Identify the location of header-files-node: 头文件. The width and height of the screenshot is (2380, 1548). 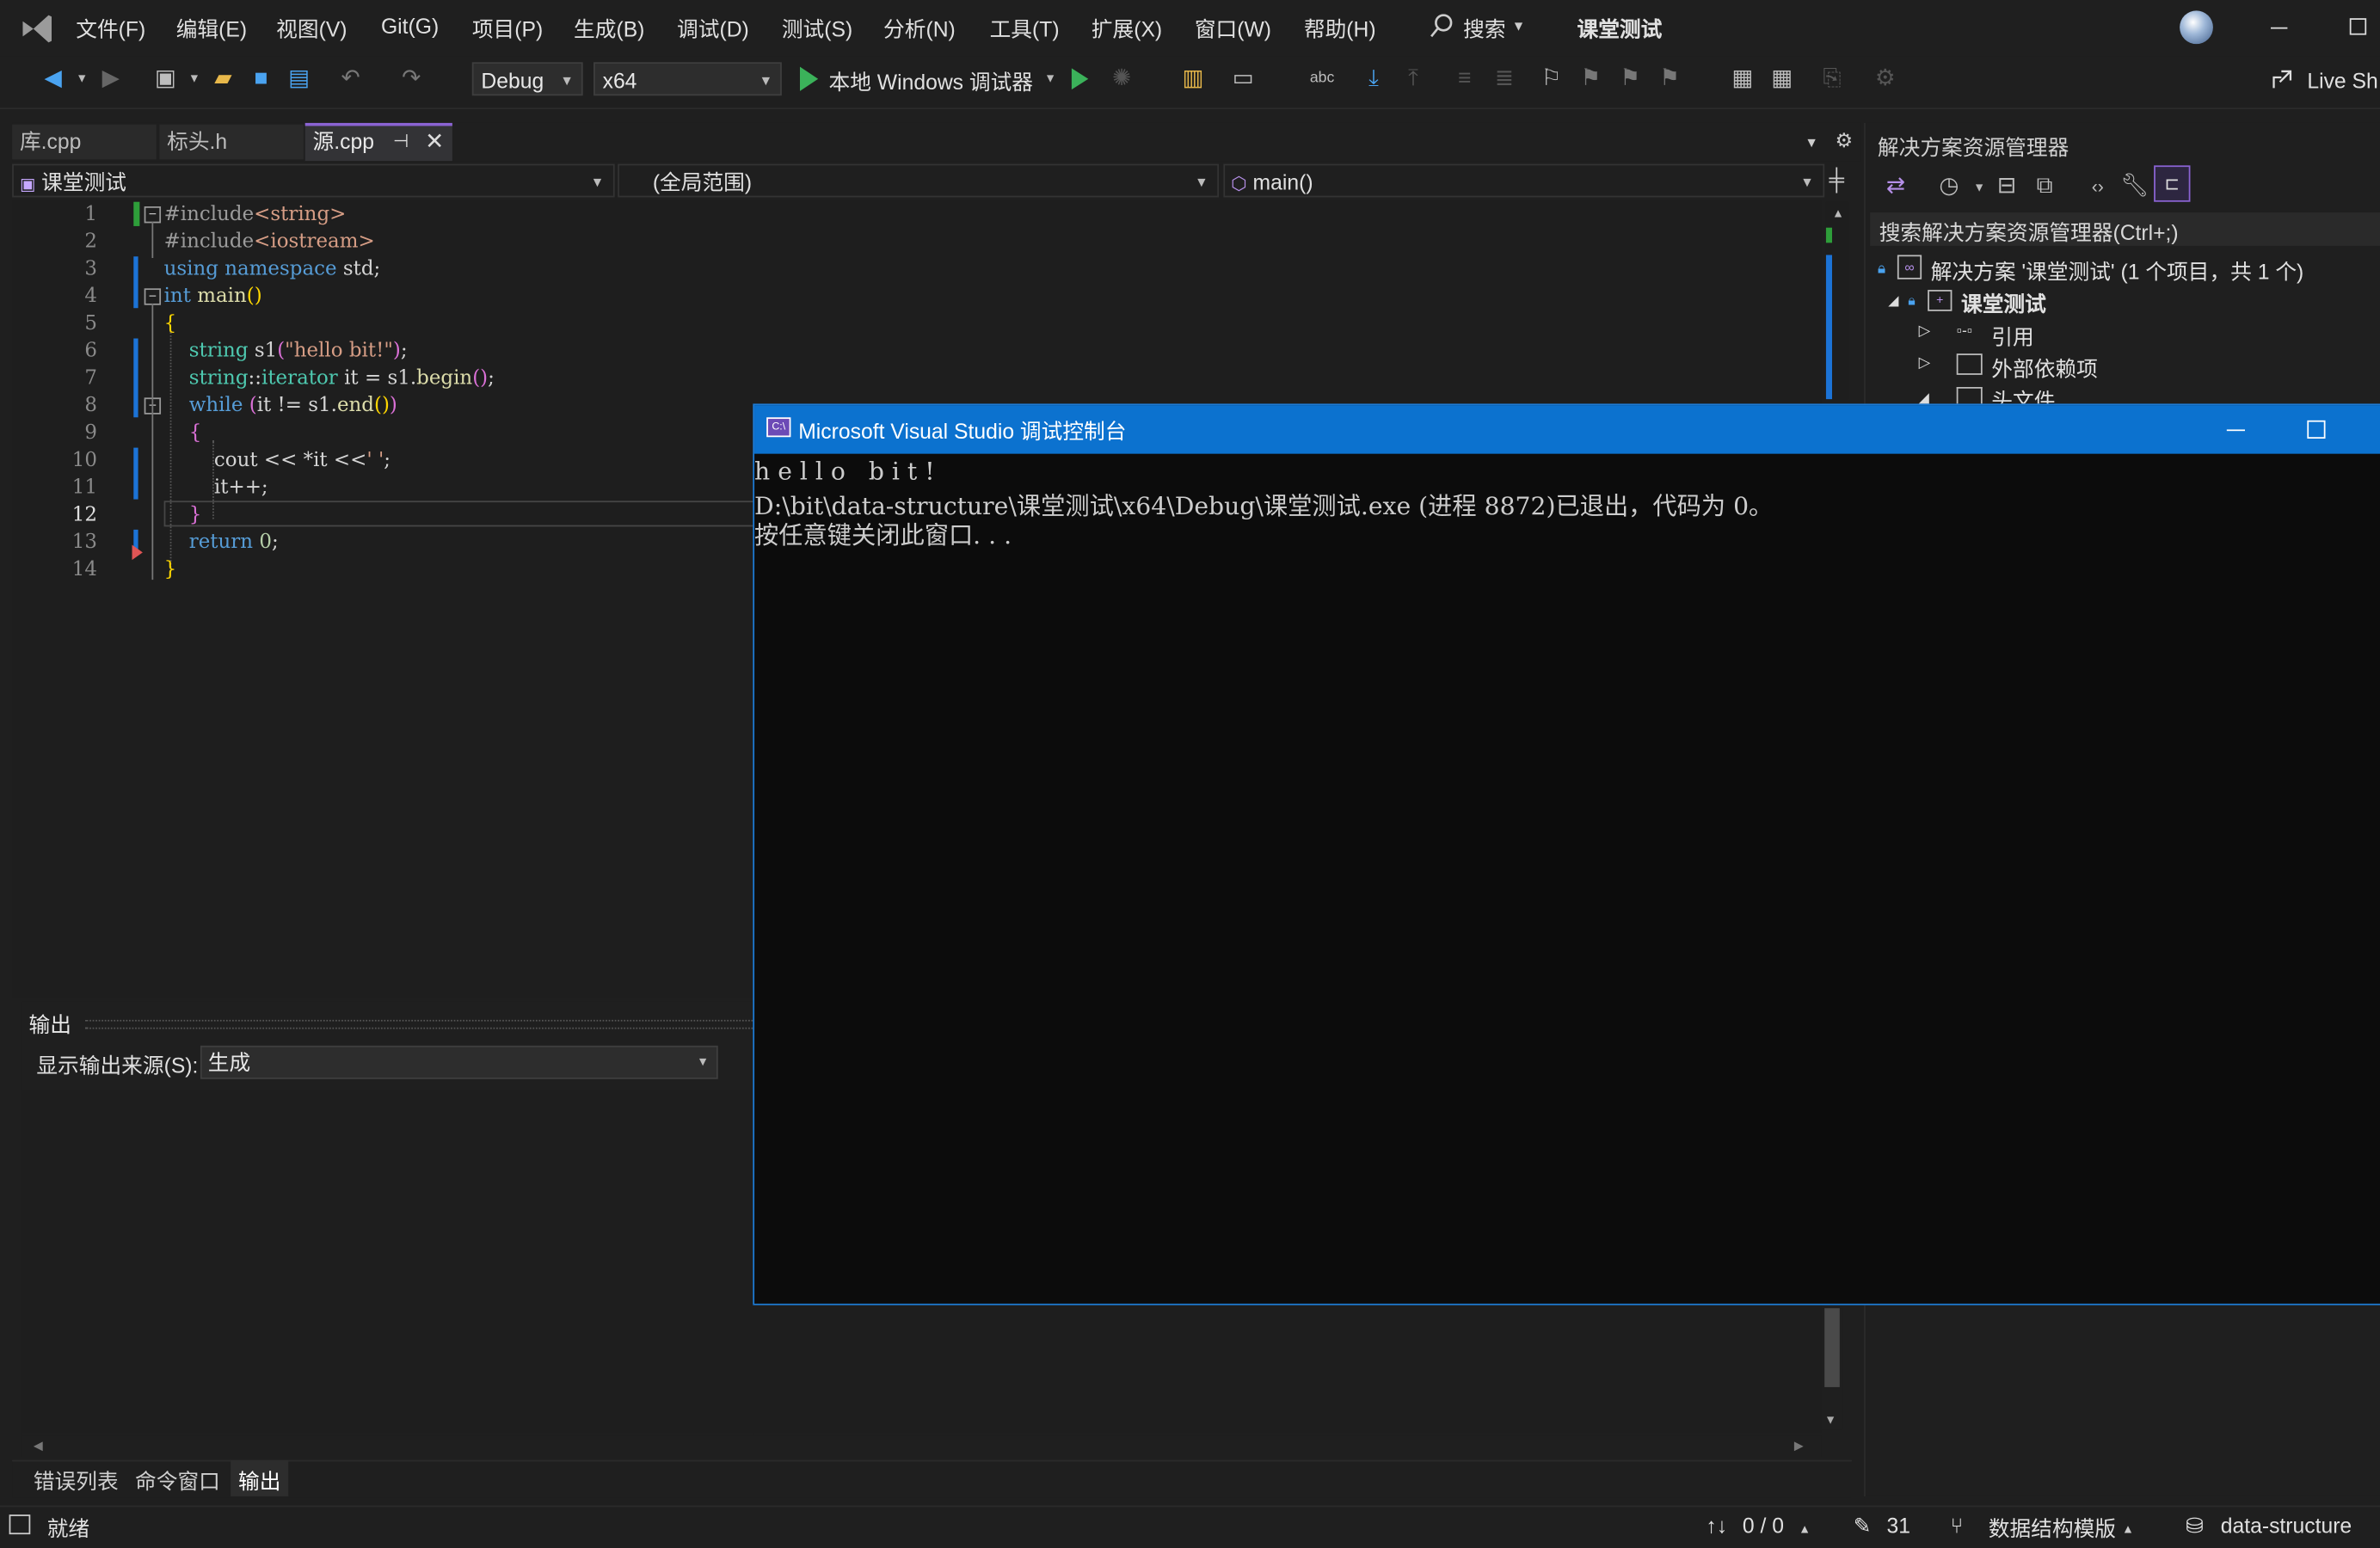
(2023, 394).